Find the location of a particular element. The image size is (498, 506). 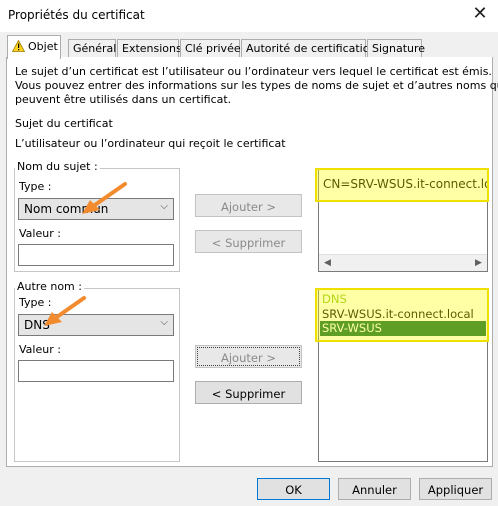

yellow-highlight-subject is located at coordinates (402, 185).